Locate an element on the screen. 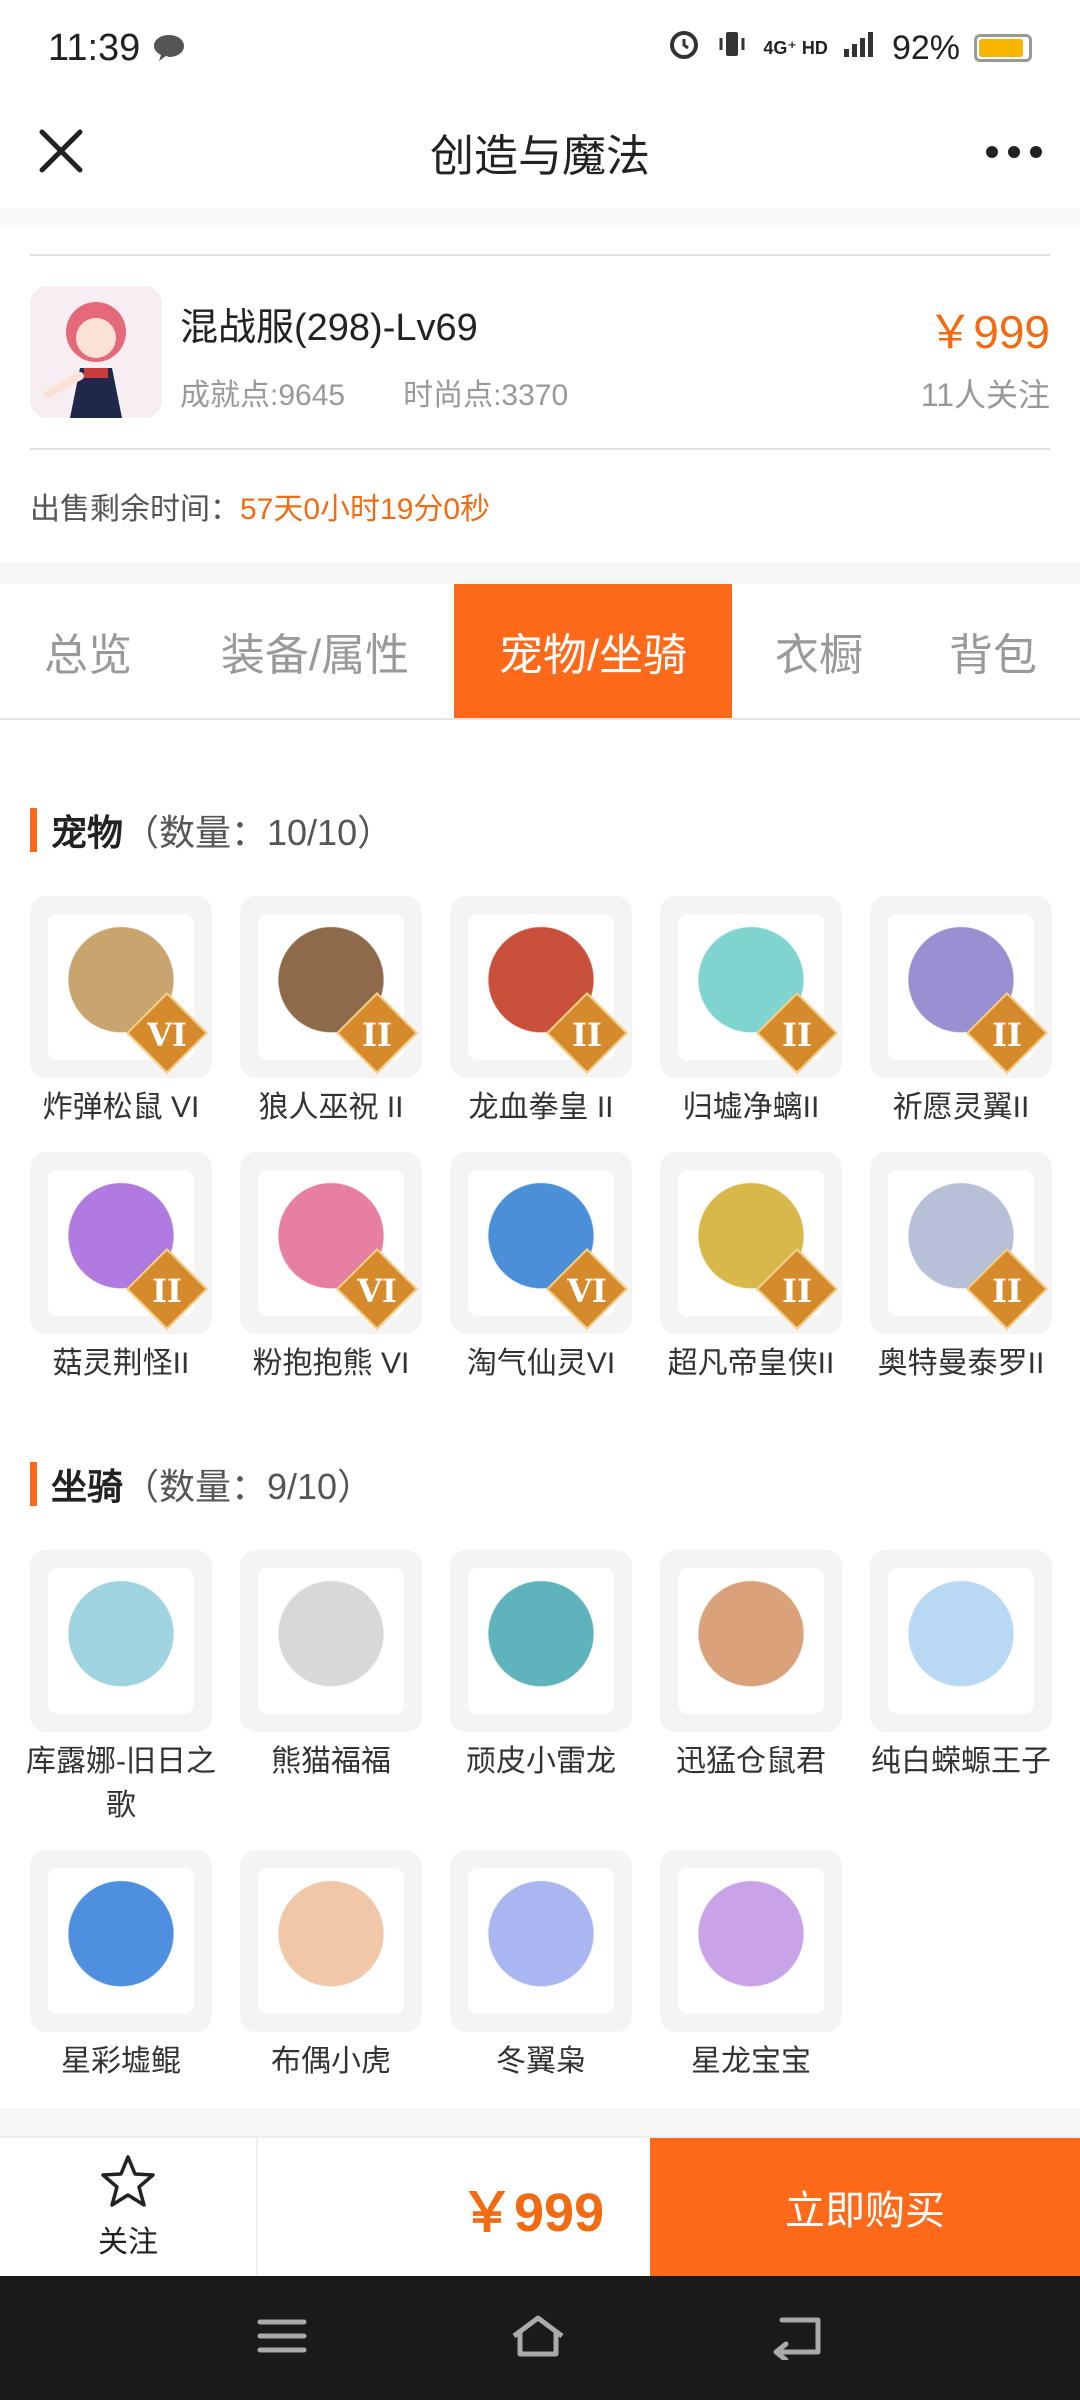  mount-item: 冬翼枭 is located at coordinates (541, 1967).